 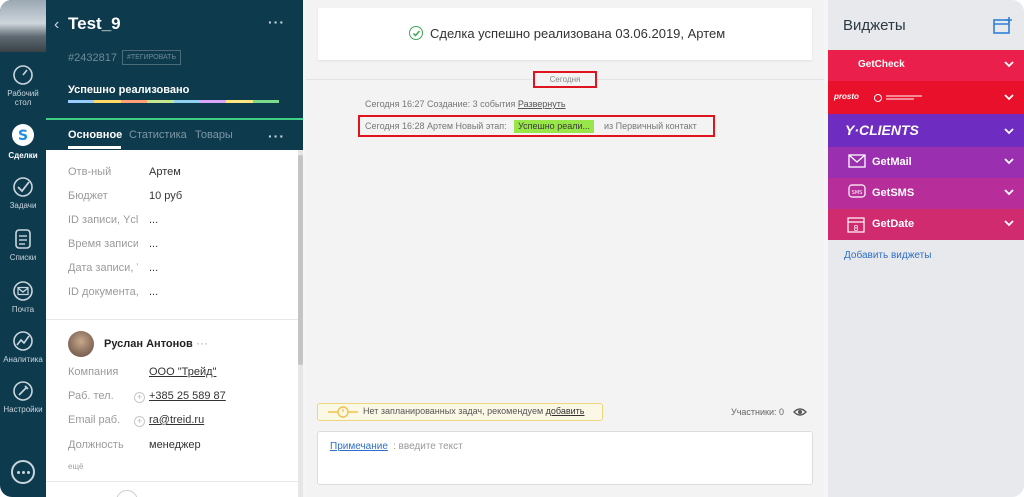 What do you see at coordinates (92, 58) in the screenshot?
I see `lead-id: #2432817` at bounding box center [92, 58].